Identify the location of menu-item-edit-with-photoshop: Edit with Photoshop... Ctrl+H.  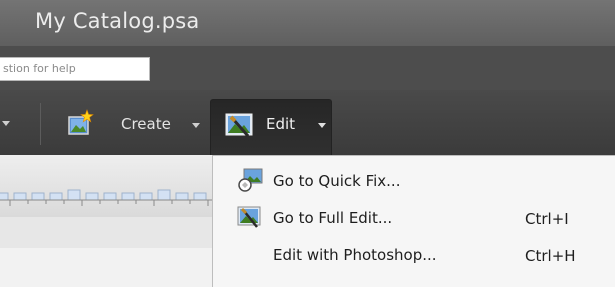
(414, 255).